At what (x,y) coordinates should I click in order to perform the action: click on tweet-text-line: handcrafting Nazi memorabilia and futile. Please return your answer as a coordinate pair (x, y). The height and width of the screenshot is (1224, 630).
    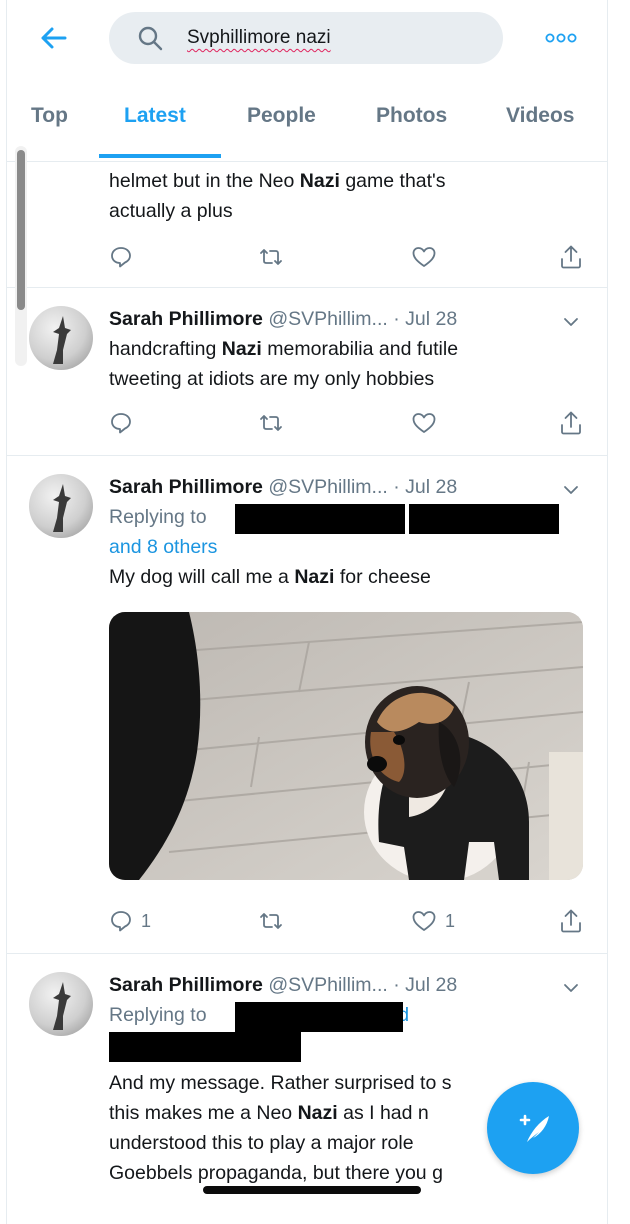
    Looking at the image, I should click on (284, 349).